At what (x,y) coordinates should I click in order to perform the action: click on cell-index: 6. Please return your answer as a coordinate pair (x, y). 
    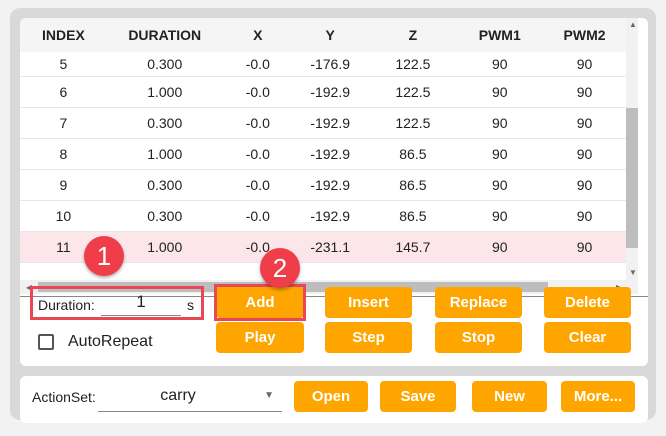
    Looking at the image, I should click on (63, 92).